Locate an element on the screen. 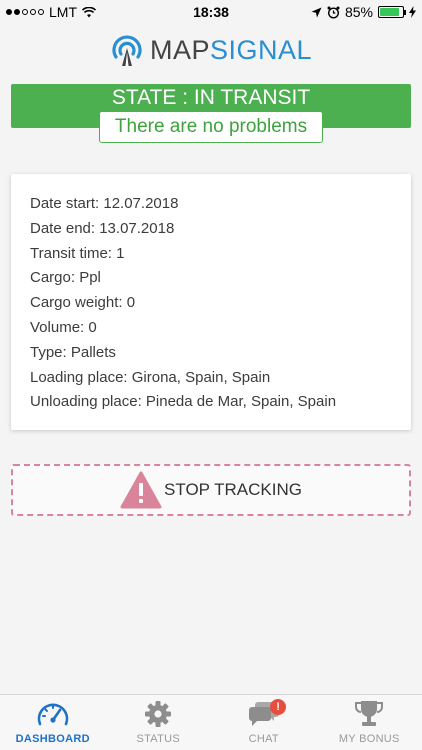 This screenshot has height=750, width=422. stop-tracking-button: STOP TRACKING is located at coordinates (211, 490).